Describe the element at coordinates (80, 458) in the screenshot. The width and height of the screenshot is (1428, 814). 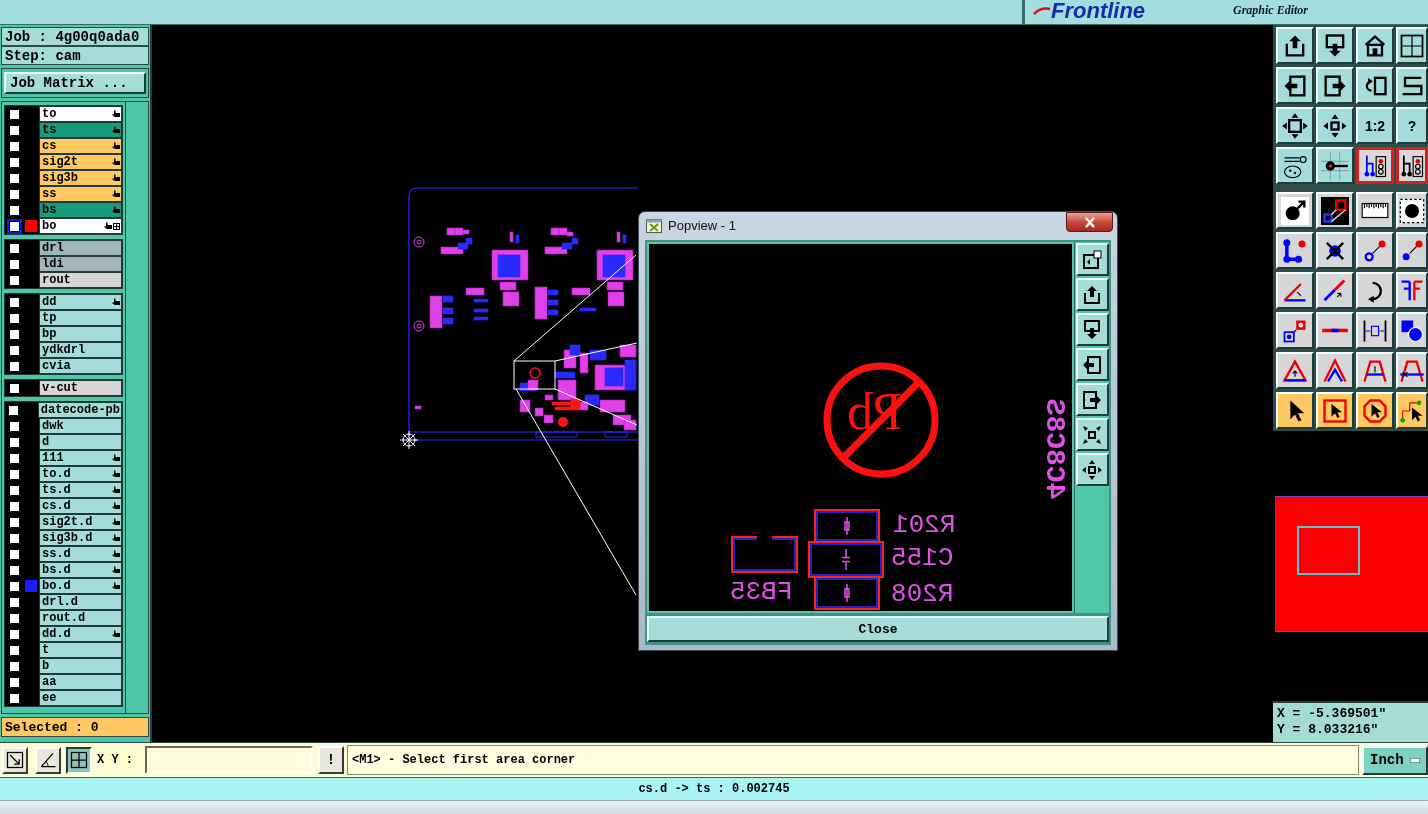
I see `layer-name: 111` at that location.